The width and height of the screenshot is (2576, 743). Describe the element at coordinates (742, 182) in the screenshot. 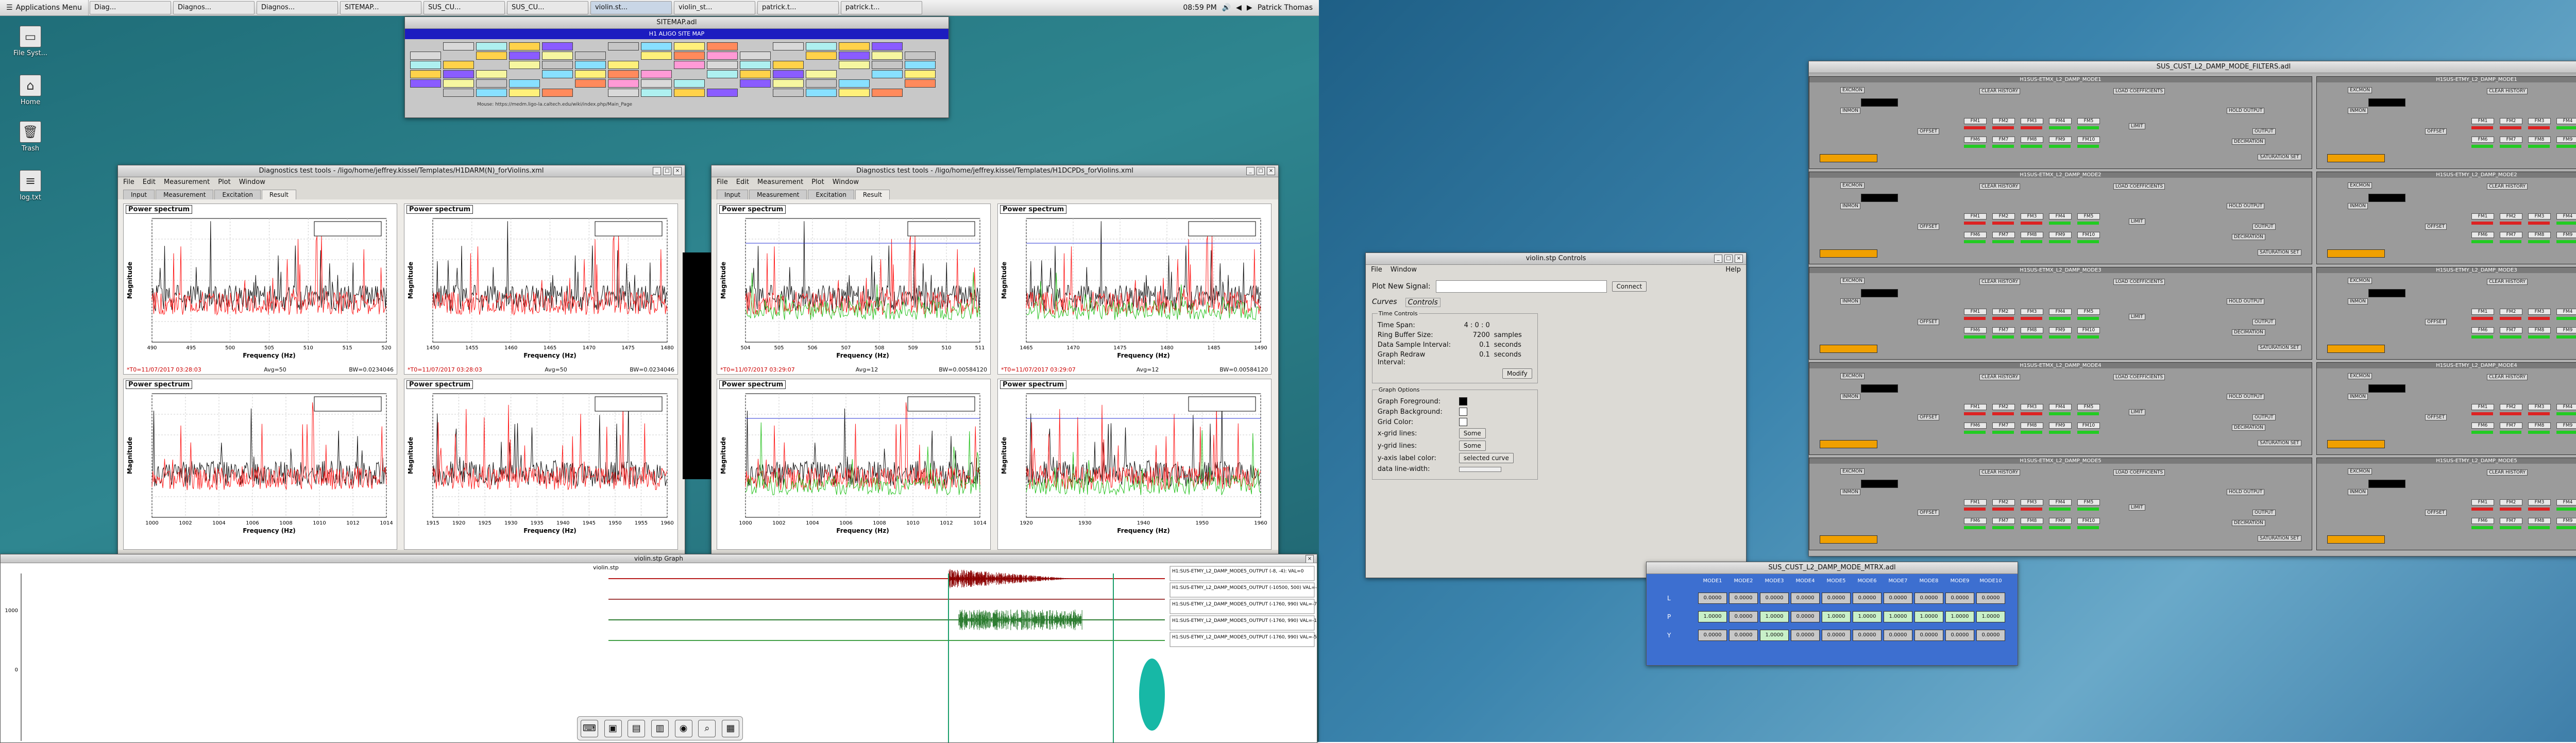

I see `menu-edit: Edit` at that location.